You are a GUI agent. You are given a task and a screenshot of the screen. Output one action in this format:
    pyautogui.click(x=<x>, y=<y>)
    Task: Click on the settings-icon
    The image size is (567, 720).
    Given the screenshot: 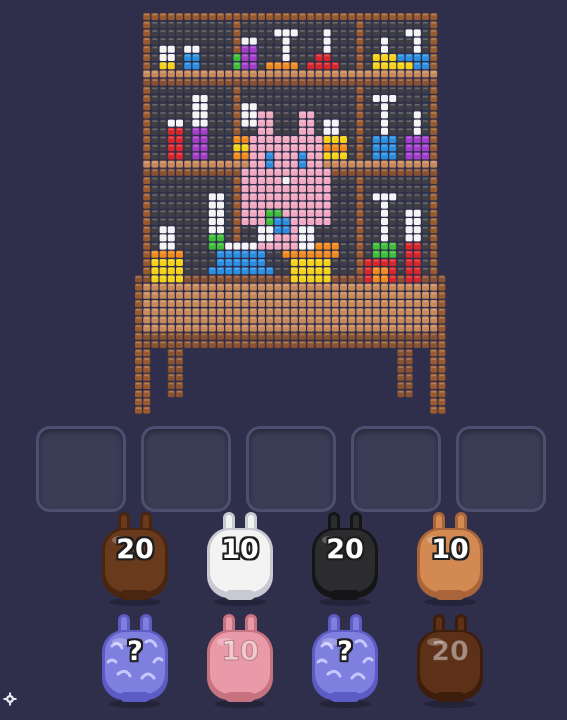 What is the action you would take?
    pyautogui.click(x=10, y=699)
    